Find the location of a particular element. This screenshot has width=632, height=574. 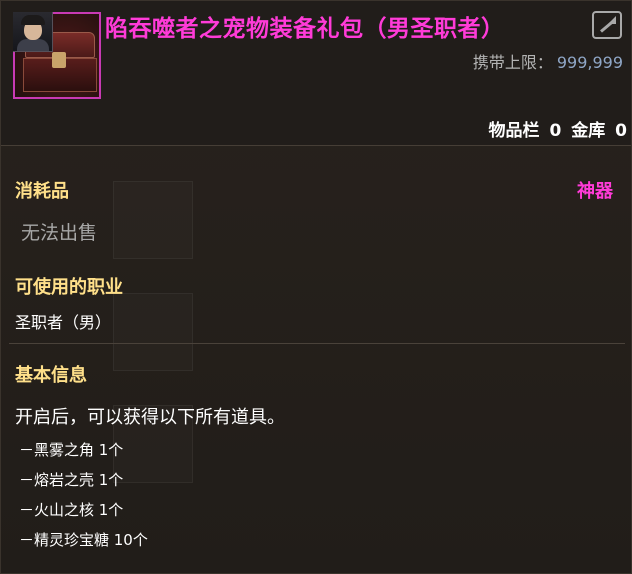

reward-item: －火山之核 1个 is located at coordinates (71, 510).